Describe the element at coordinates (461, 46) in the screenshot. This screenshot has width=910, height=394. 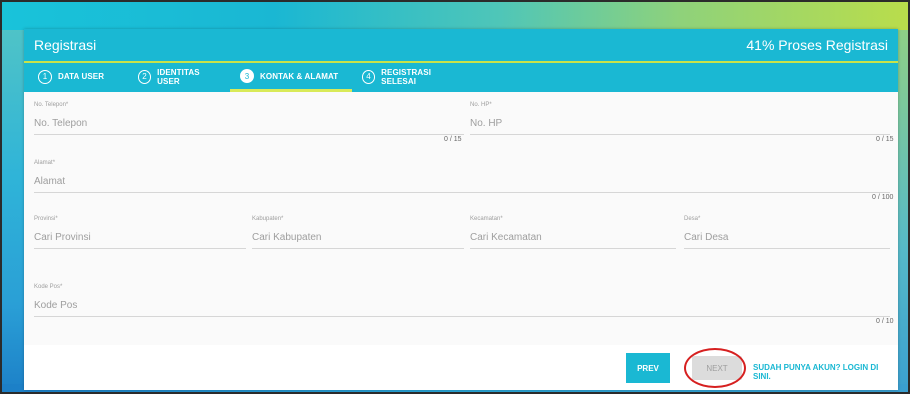
I see `card-header: Registrasi 41% Proses Registrasi` at that location.